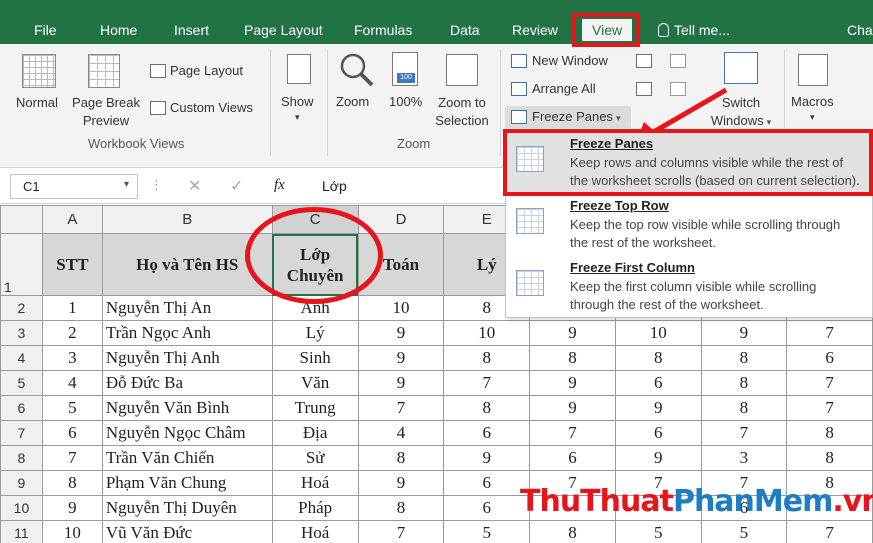 This screenshot has width=873, height=543. I want to click on score-cell: 3, so click(744, 458).